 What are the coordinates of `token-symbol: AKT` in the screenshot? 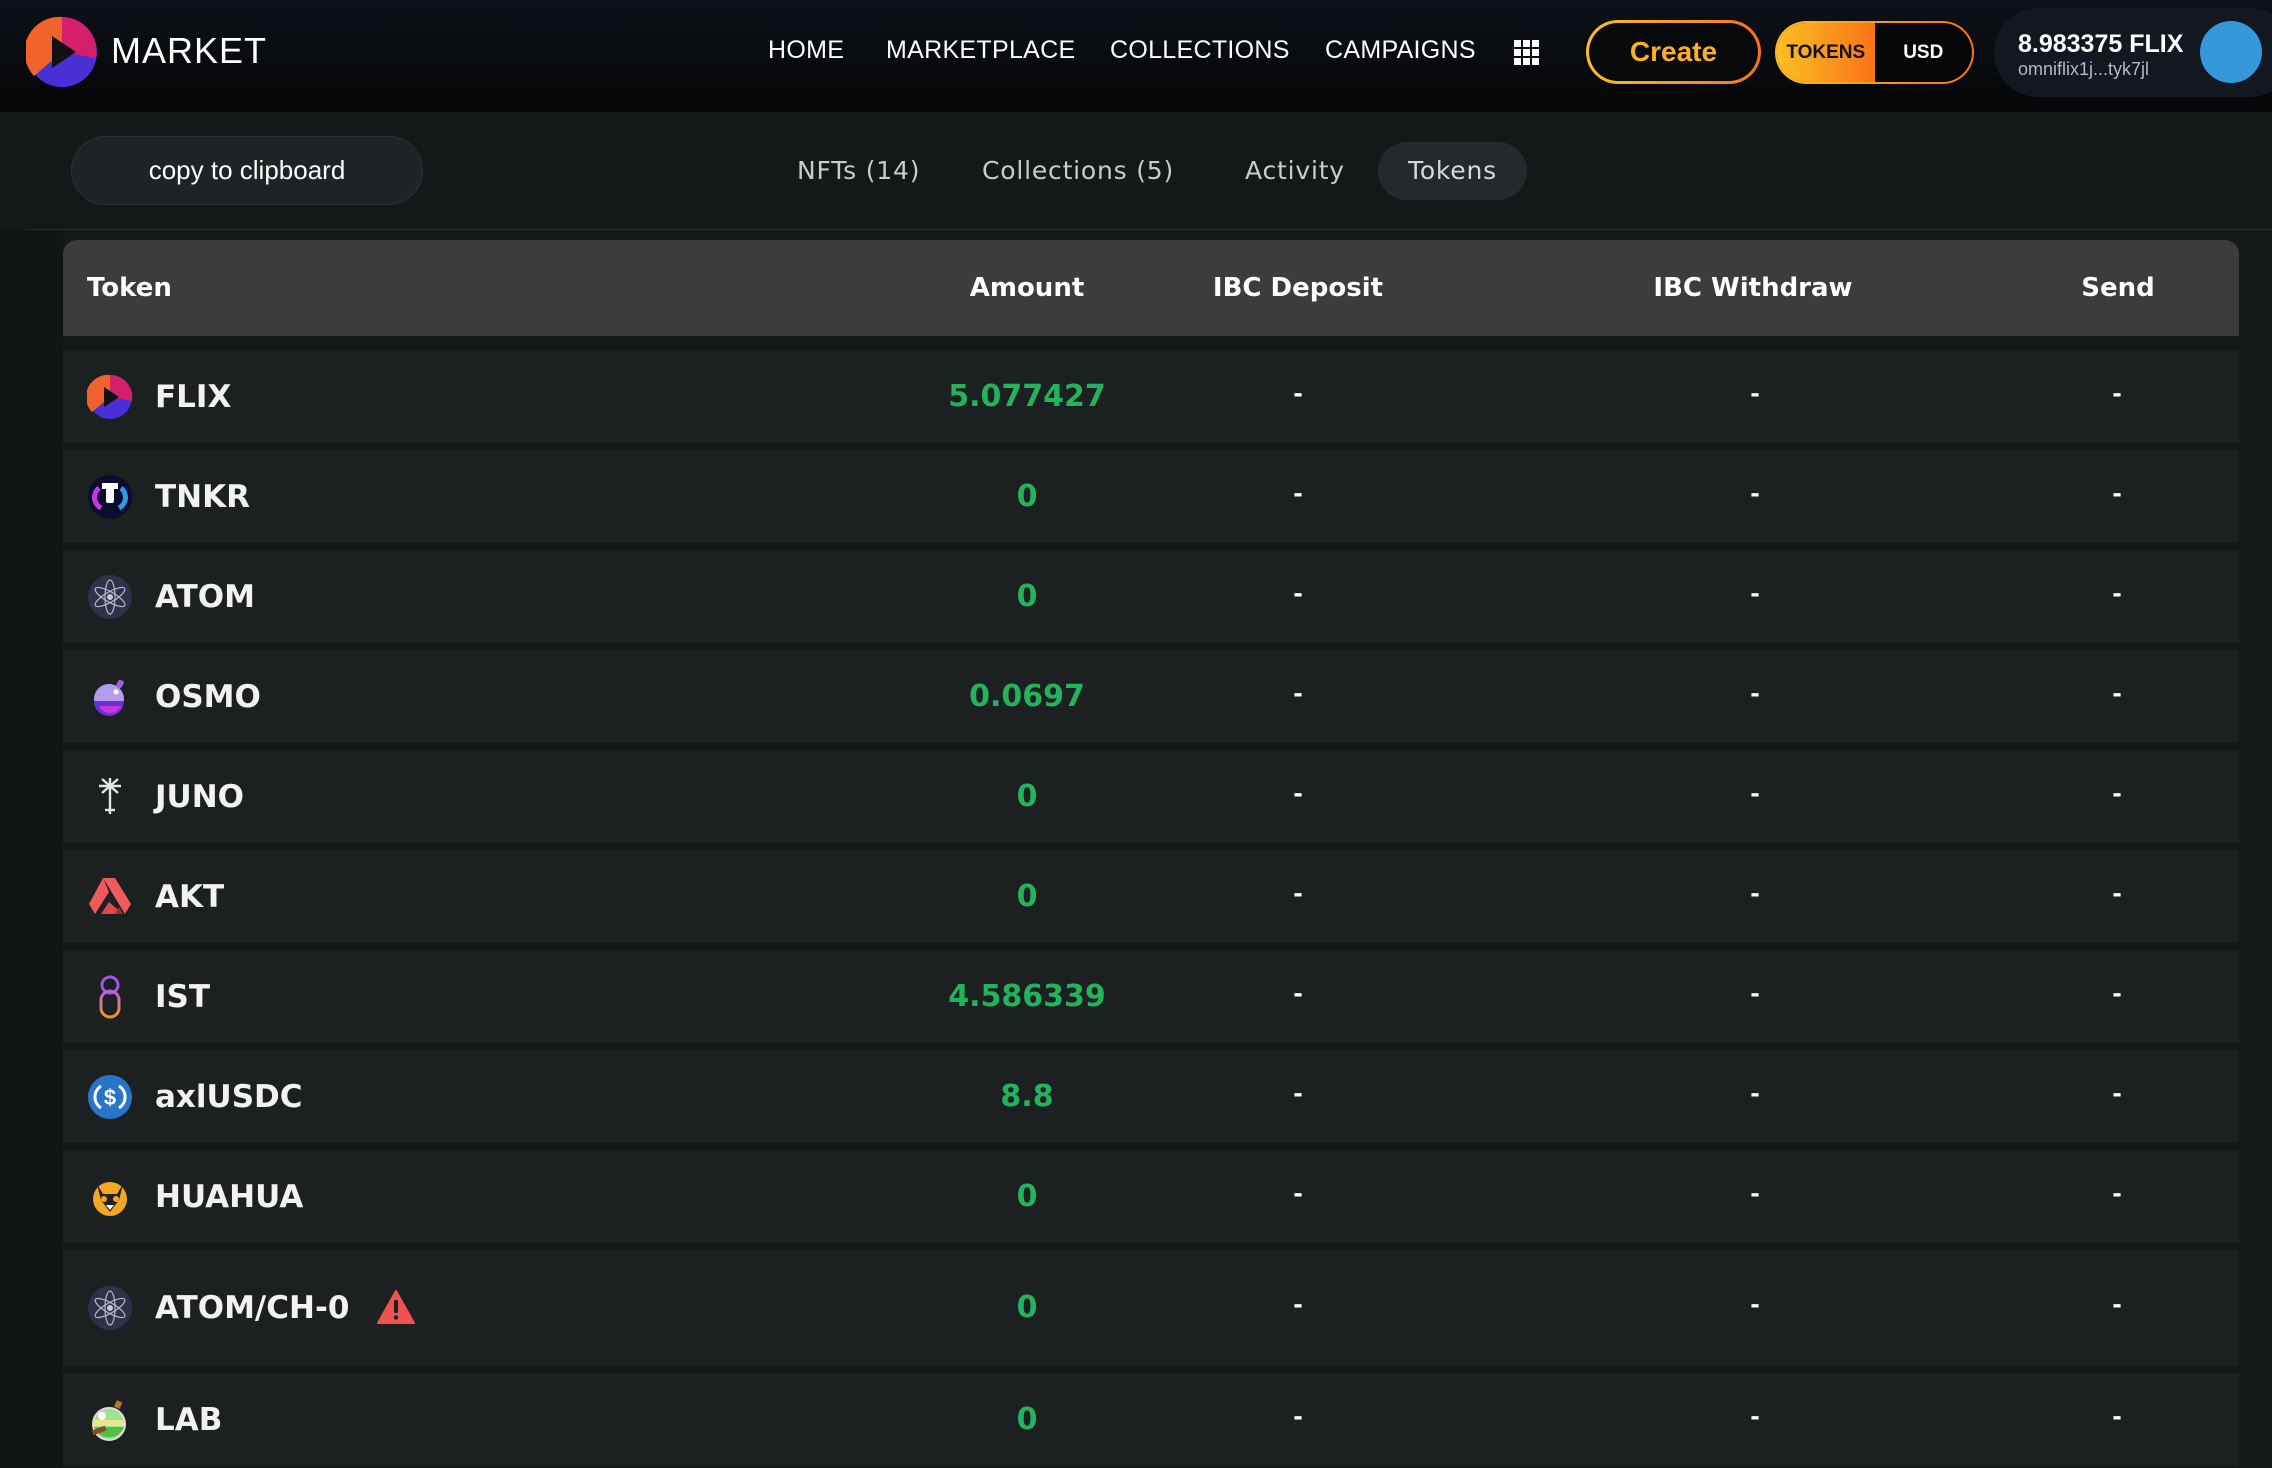 It's located at (190, 896).